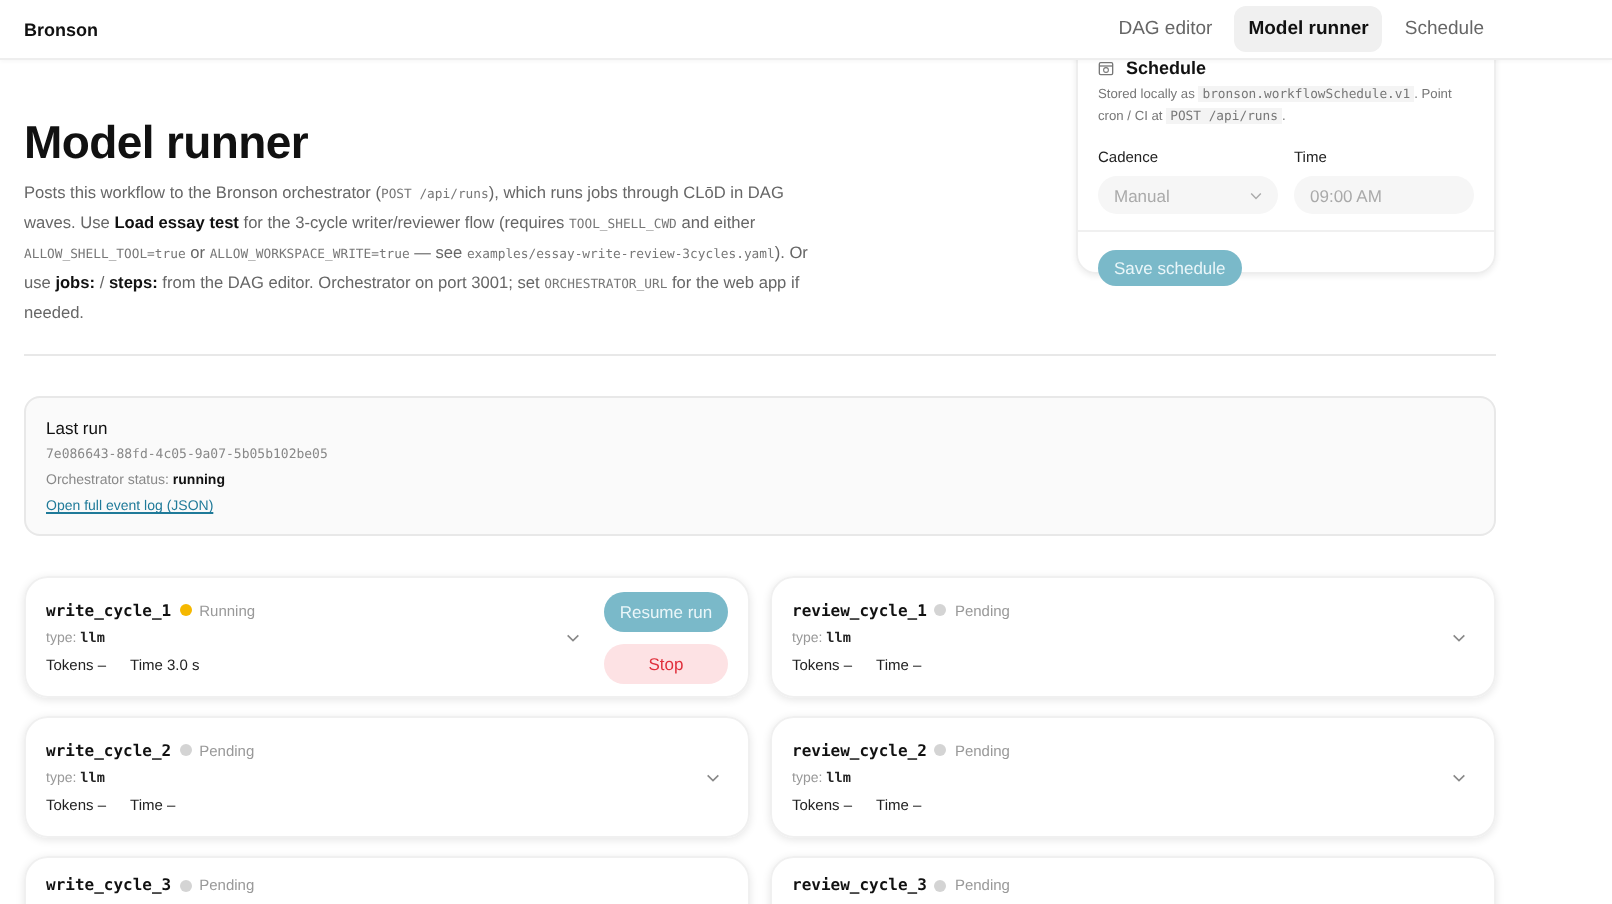 The height and width of the screenshot is (904, 1612). Describe the element at coordinates (1444, 29) in the screenshot. I see `nav-tab: Schedule` at that location.